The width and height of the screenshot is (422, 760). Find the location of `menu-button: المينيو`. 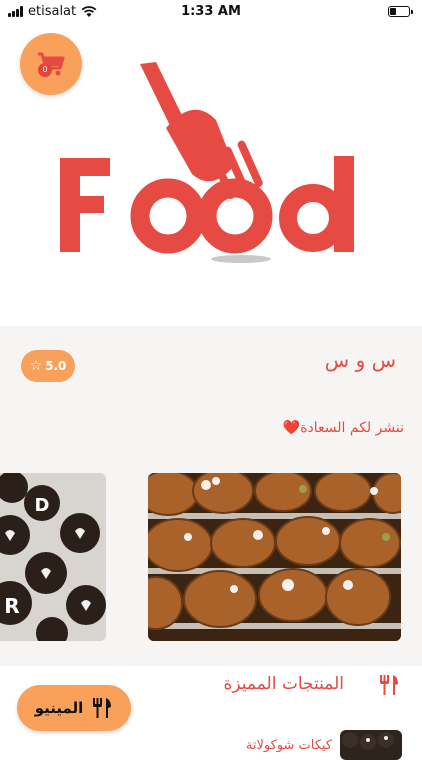

menu-button: المينيو is located at coordinates (74, 708).